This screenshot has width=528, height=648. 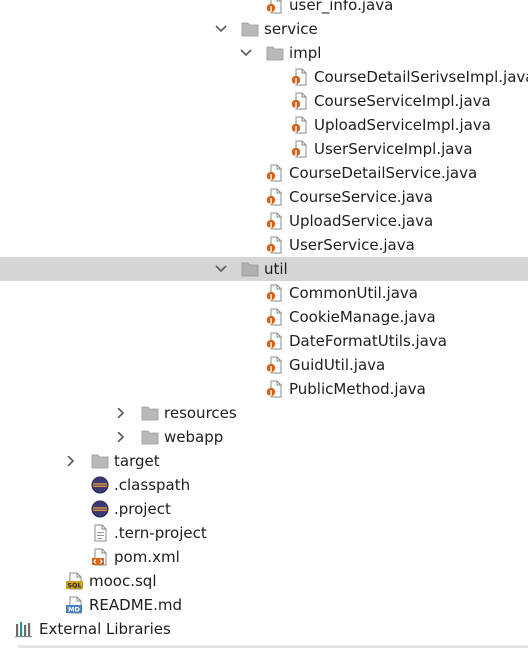 I want to click on tree-item-classpath: .classpath, so click(x=264, y=485).